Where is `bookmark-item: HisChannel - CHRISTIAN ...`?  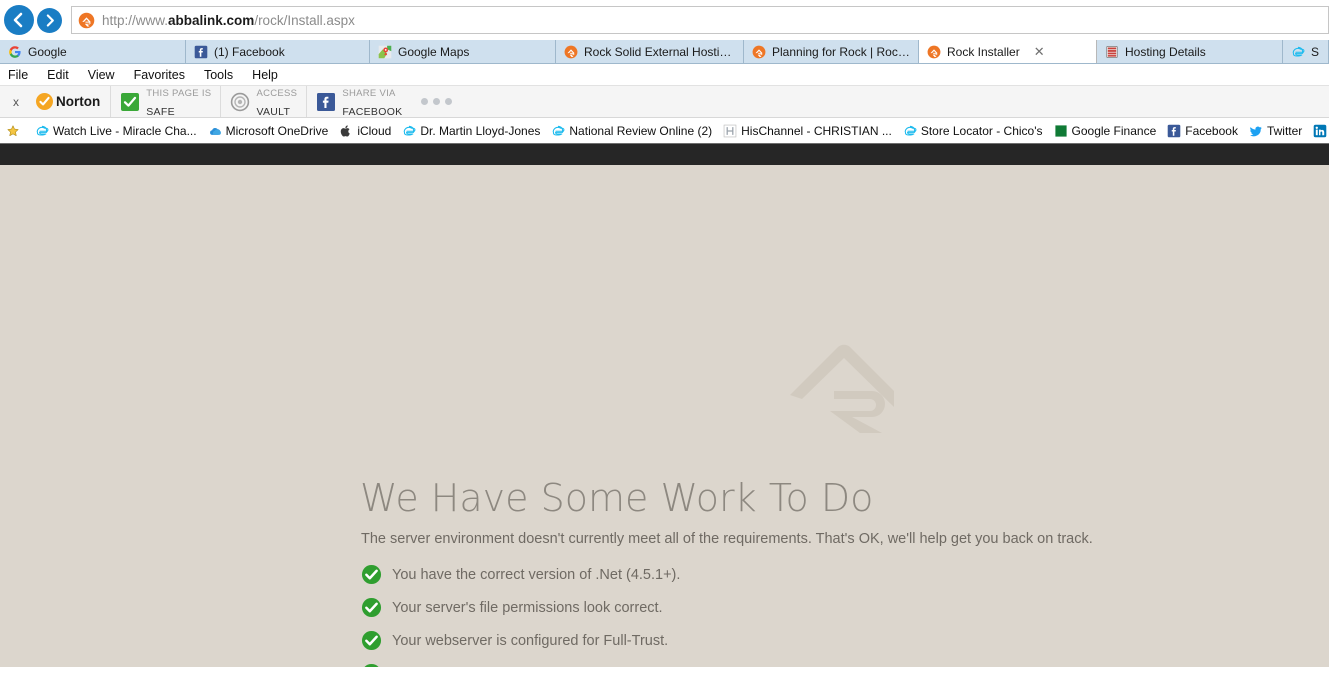 bookmark-item: HisChannel - CHRISTIAN ... is located at coordinates (807, 131).